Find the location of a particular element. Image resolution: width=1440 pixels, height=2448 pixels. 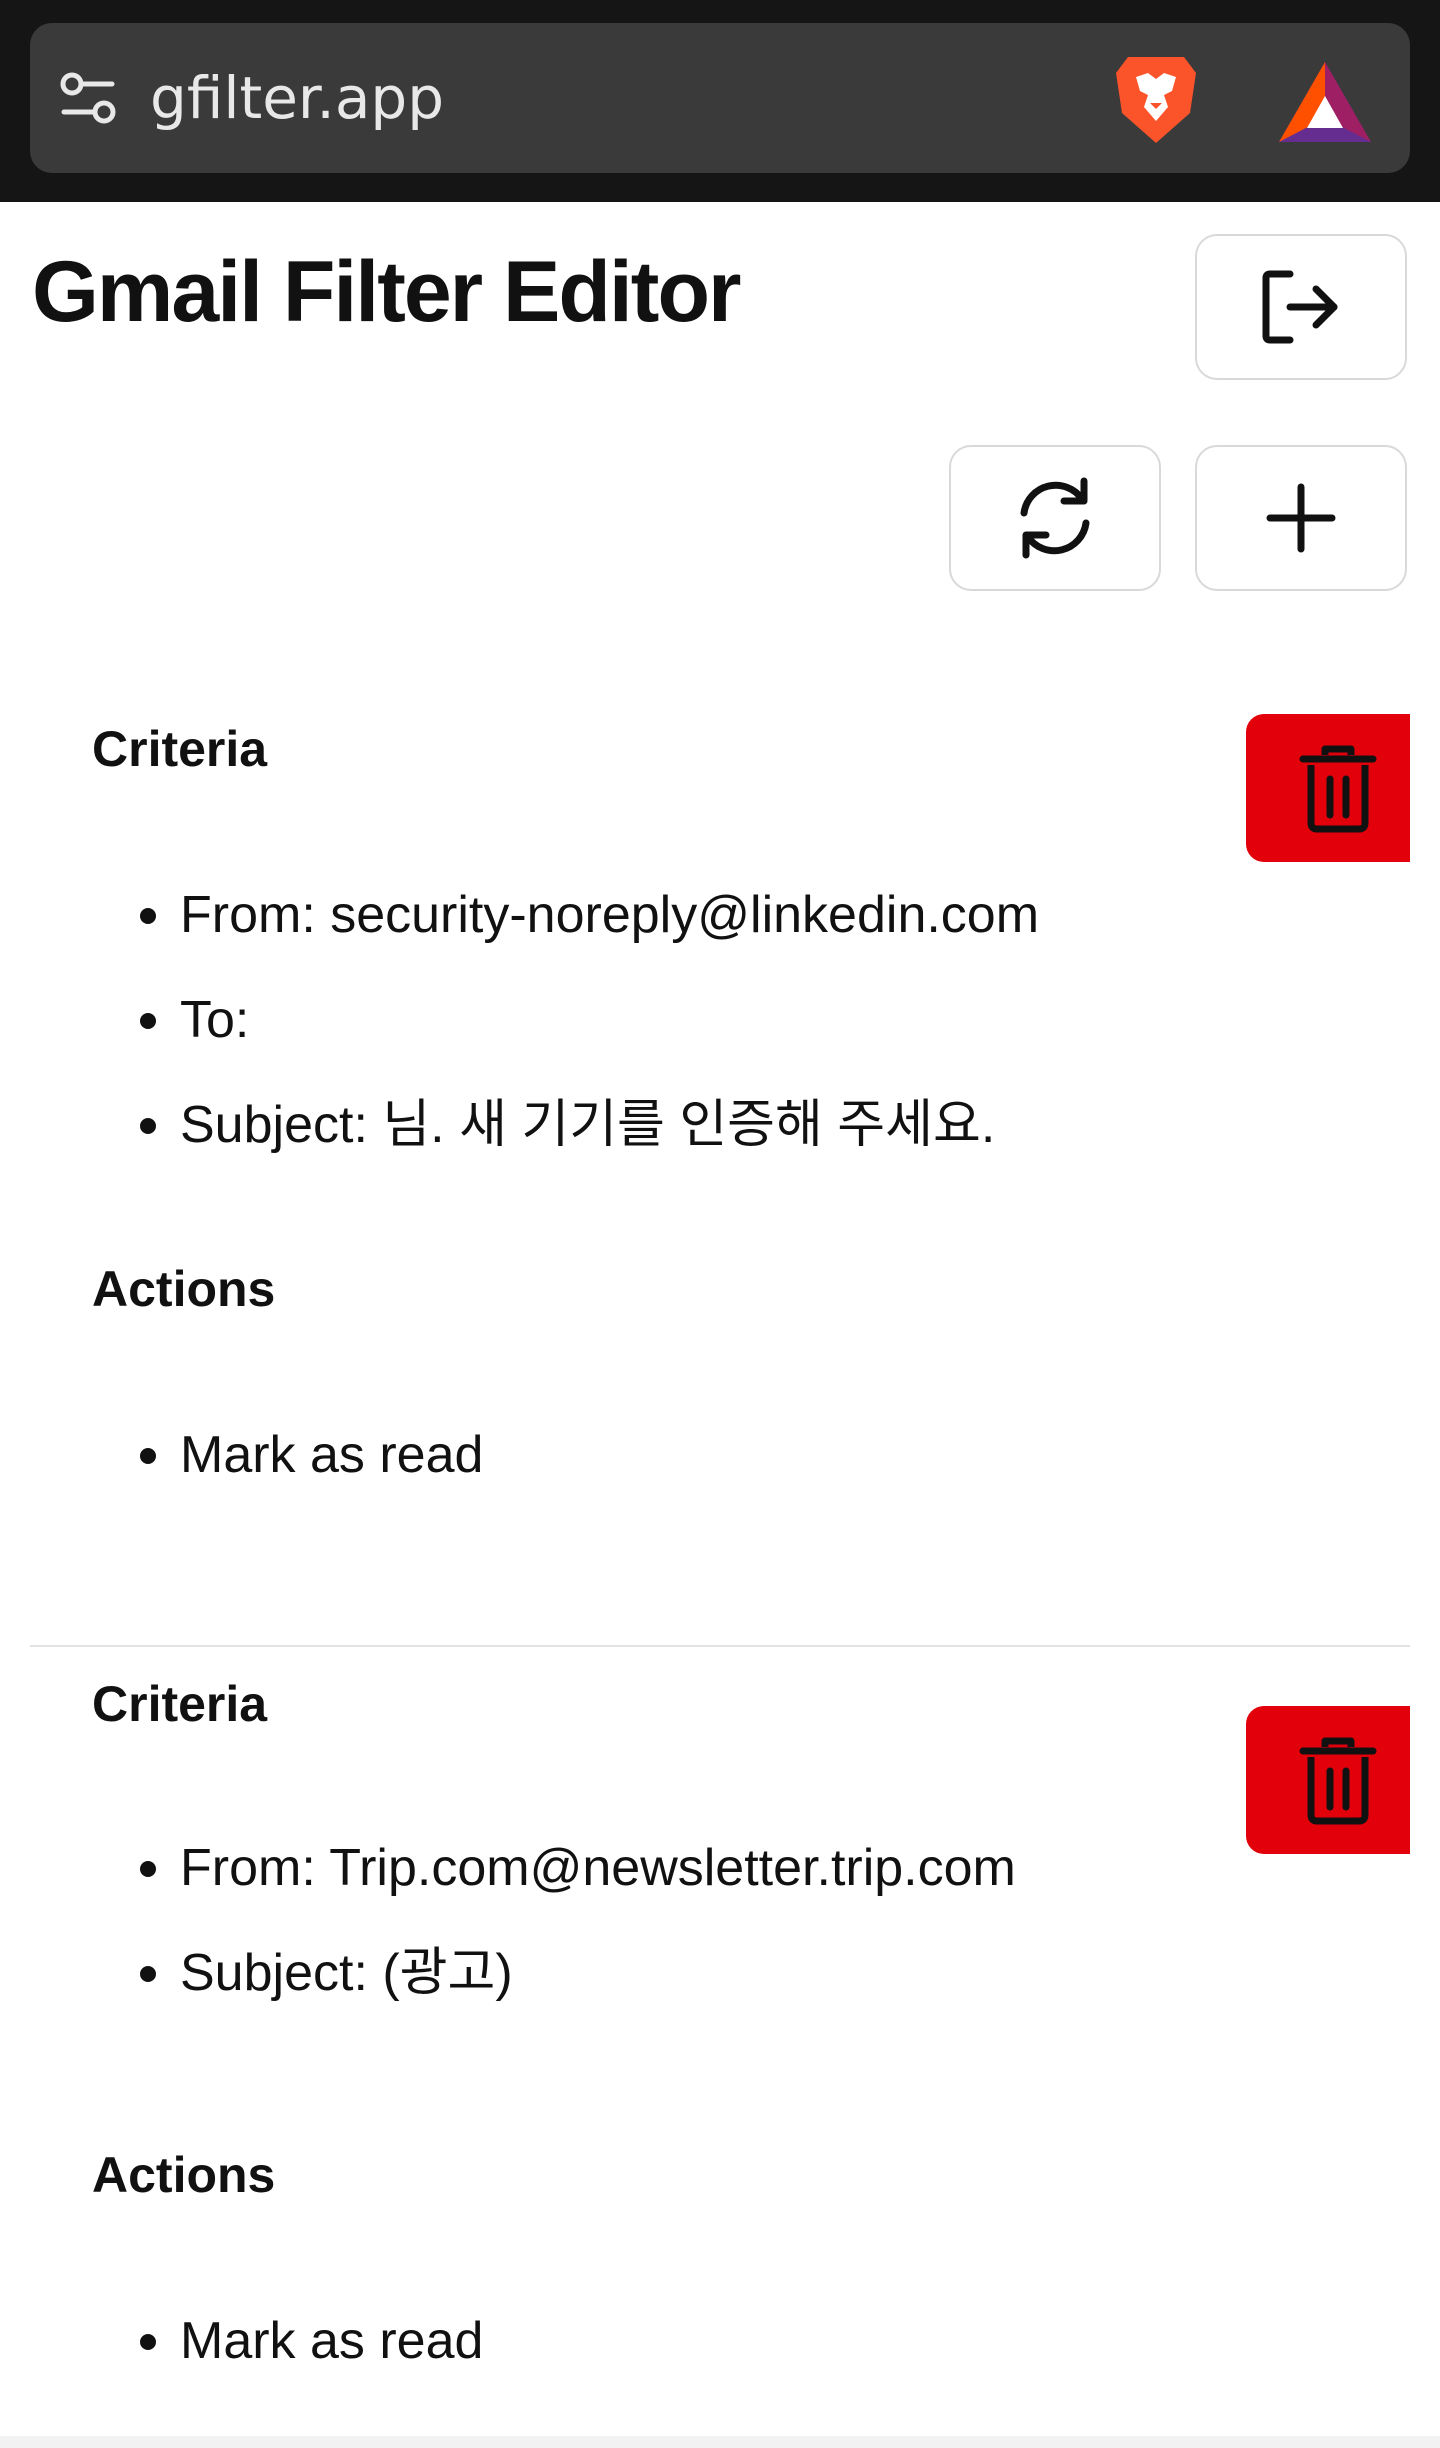

criteria-from: From: security-noreply@linkedin.com is located at coordinates (610, 915).